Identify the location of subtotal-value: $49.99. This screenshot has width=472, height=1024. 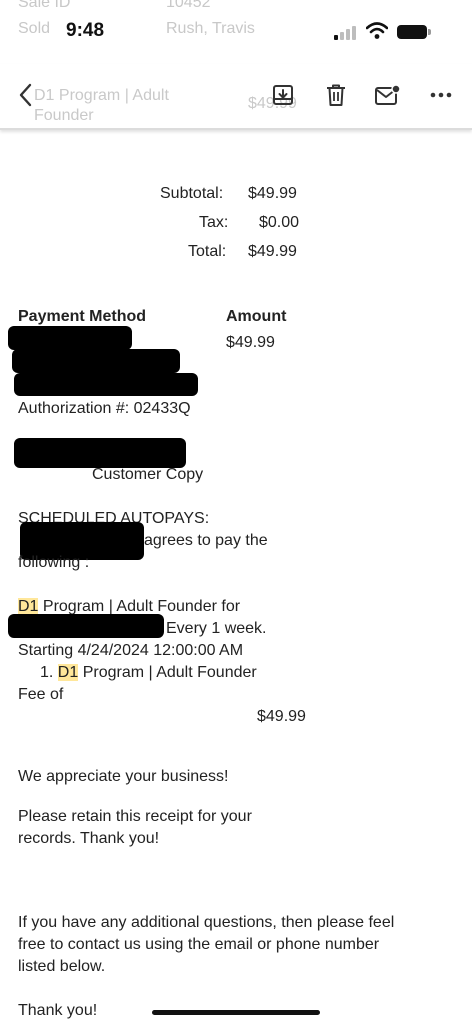
(272, 193).